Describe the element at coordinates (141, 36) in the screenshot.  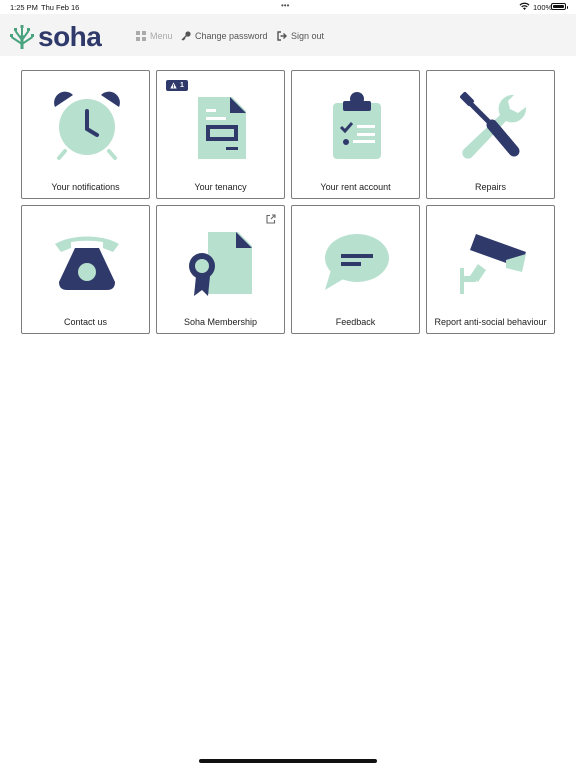
I see `grid-icon` at that location.